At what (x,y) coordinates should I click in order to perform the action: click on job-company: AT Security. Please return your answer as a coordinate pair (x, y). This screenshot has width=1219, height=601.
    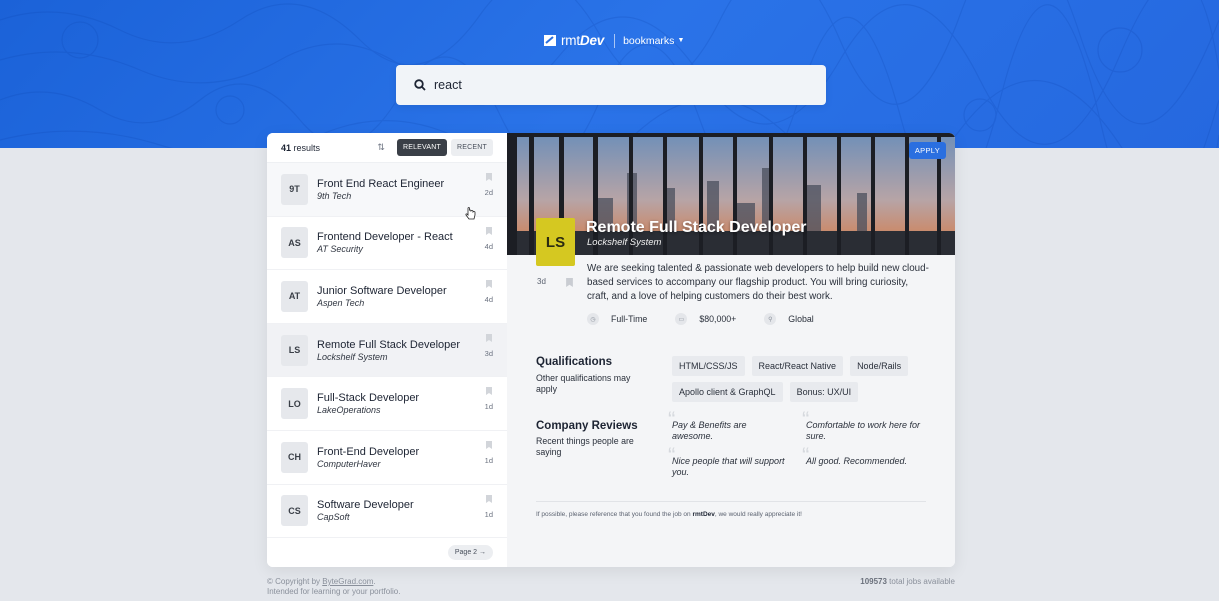
    Looking at the image, I should click on (340, 249).